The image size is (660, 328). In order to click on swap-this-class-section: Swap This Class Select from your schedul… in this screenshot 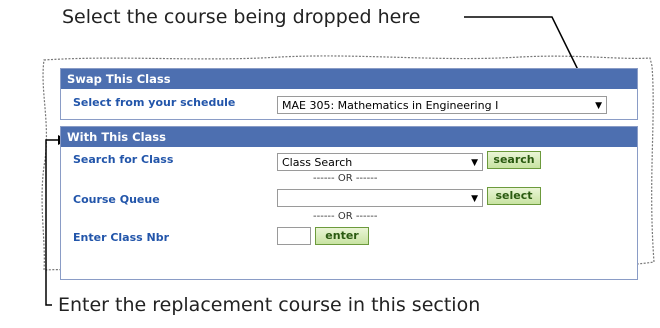, I will do `click(349, 94)`.